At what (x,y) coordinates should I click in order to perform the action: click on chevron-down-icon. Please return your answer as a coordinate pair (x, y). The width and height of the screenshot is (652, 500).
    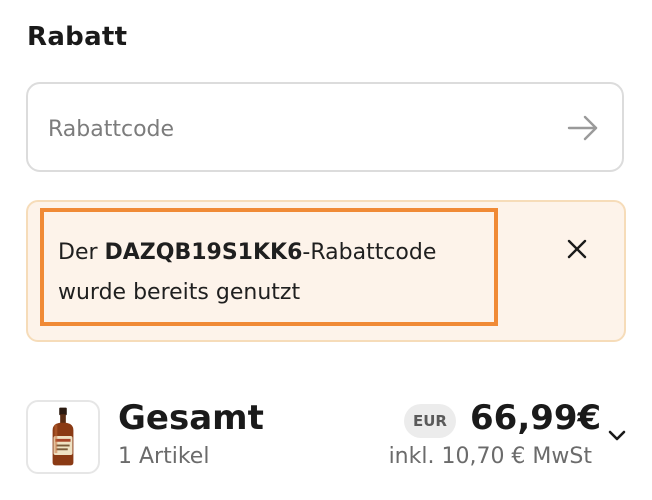
    Looking at the image, I should click on (617, 436).